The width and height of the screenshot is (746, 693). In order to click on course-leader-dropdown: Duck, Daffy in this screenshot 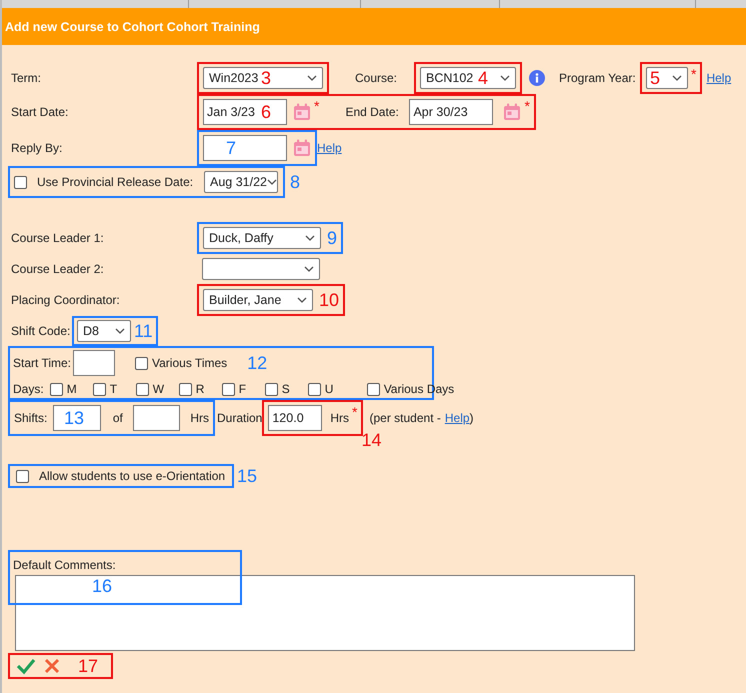, I will do `click(262, 238)`.